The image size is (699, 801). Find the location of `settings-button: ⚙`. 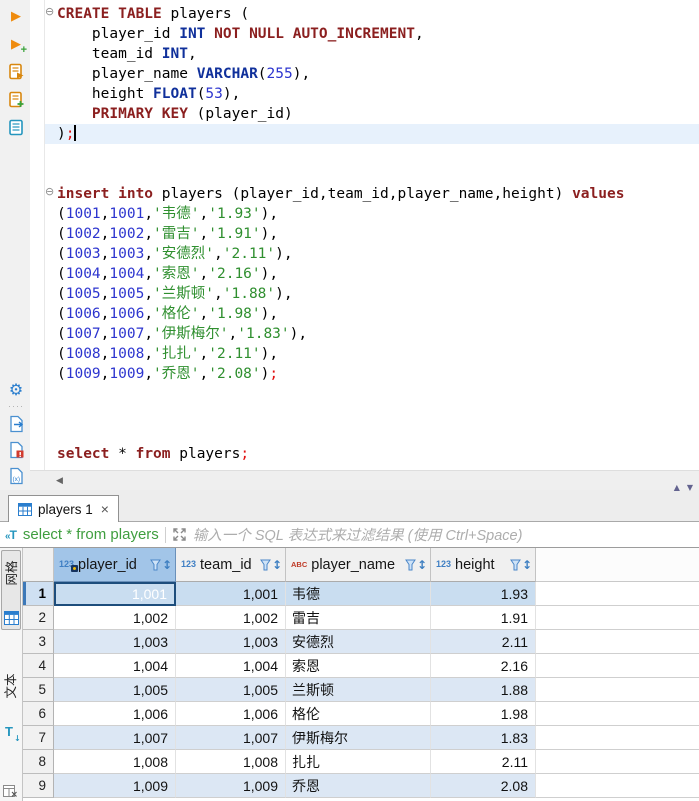

settings-button: ⚙ is located at coordinates (16, 390).